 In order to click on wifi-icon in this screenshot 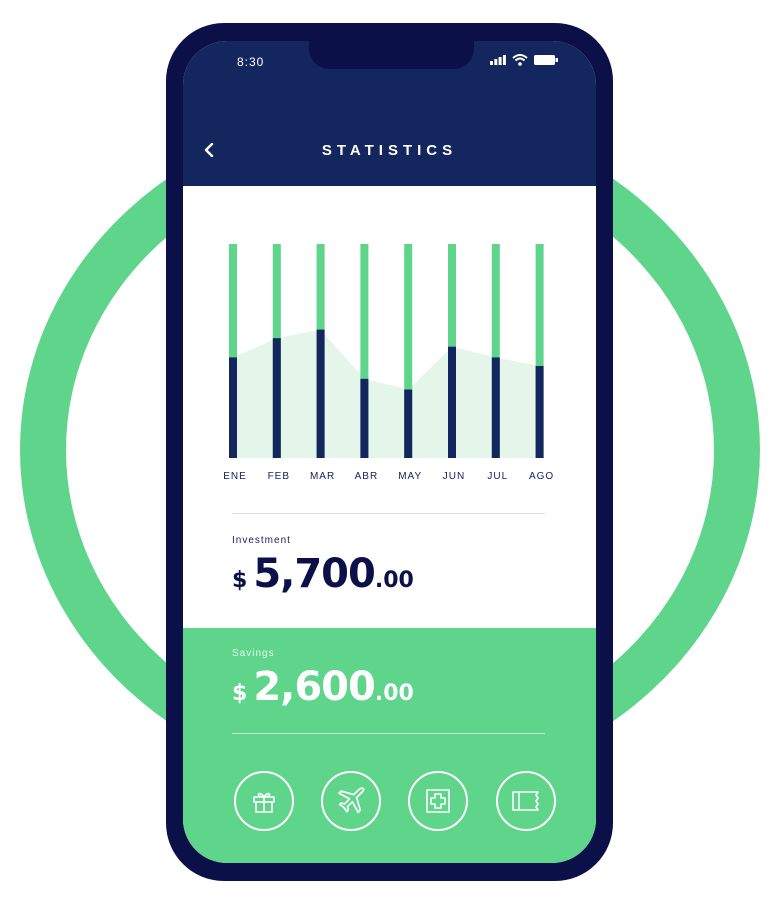, I will do `click(520, 60)`.